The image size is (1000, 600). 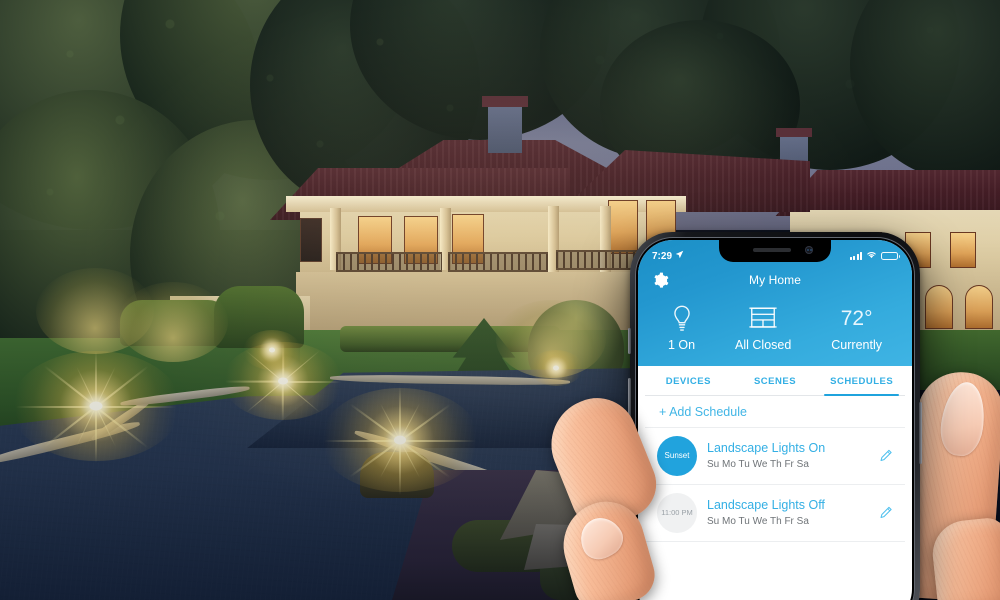 I want to click on status-bar-right, so click(x=874, y=256).